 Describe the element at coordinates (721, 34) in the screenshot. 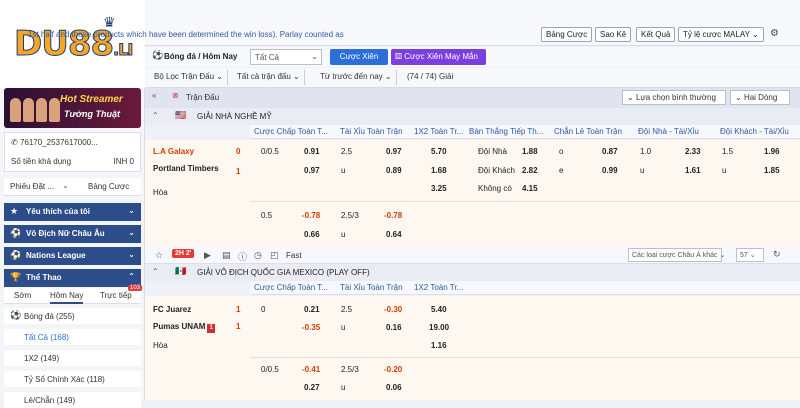

I see `odds-type-select: Tỷ lệ cược MALAY ⌄` at that location.